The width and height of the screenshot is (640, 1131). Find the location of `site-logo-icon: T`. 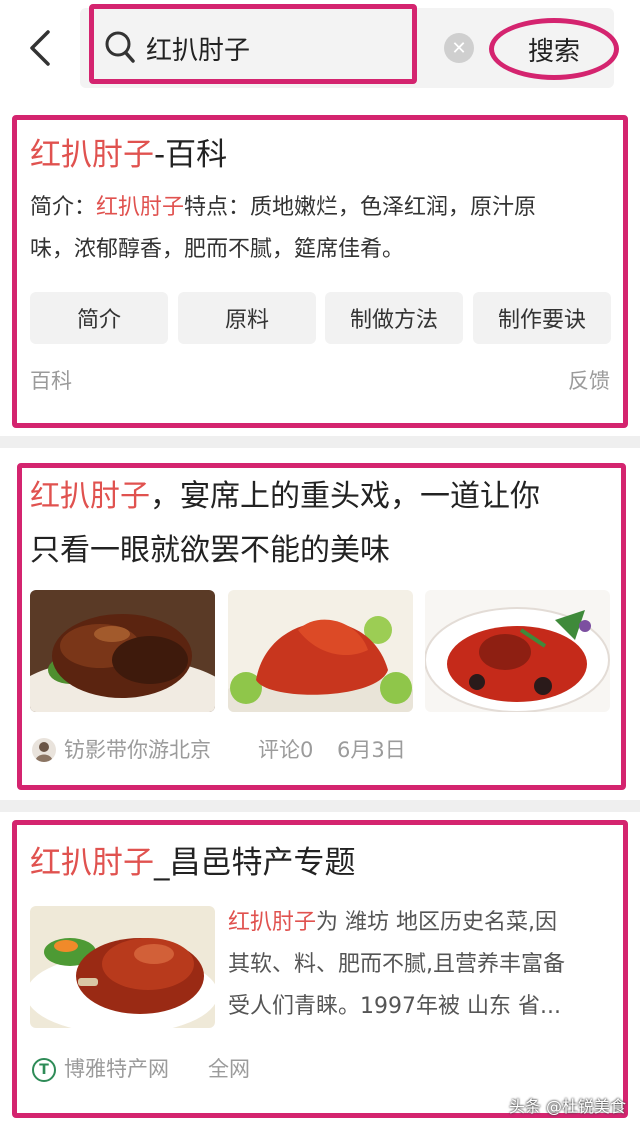

site-logo-icon: T is located at coordinates (44, 1070).